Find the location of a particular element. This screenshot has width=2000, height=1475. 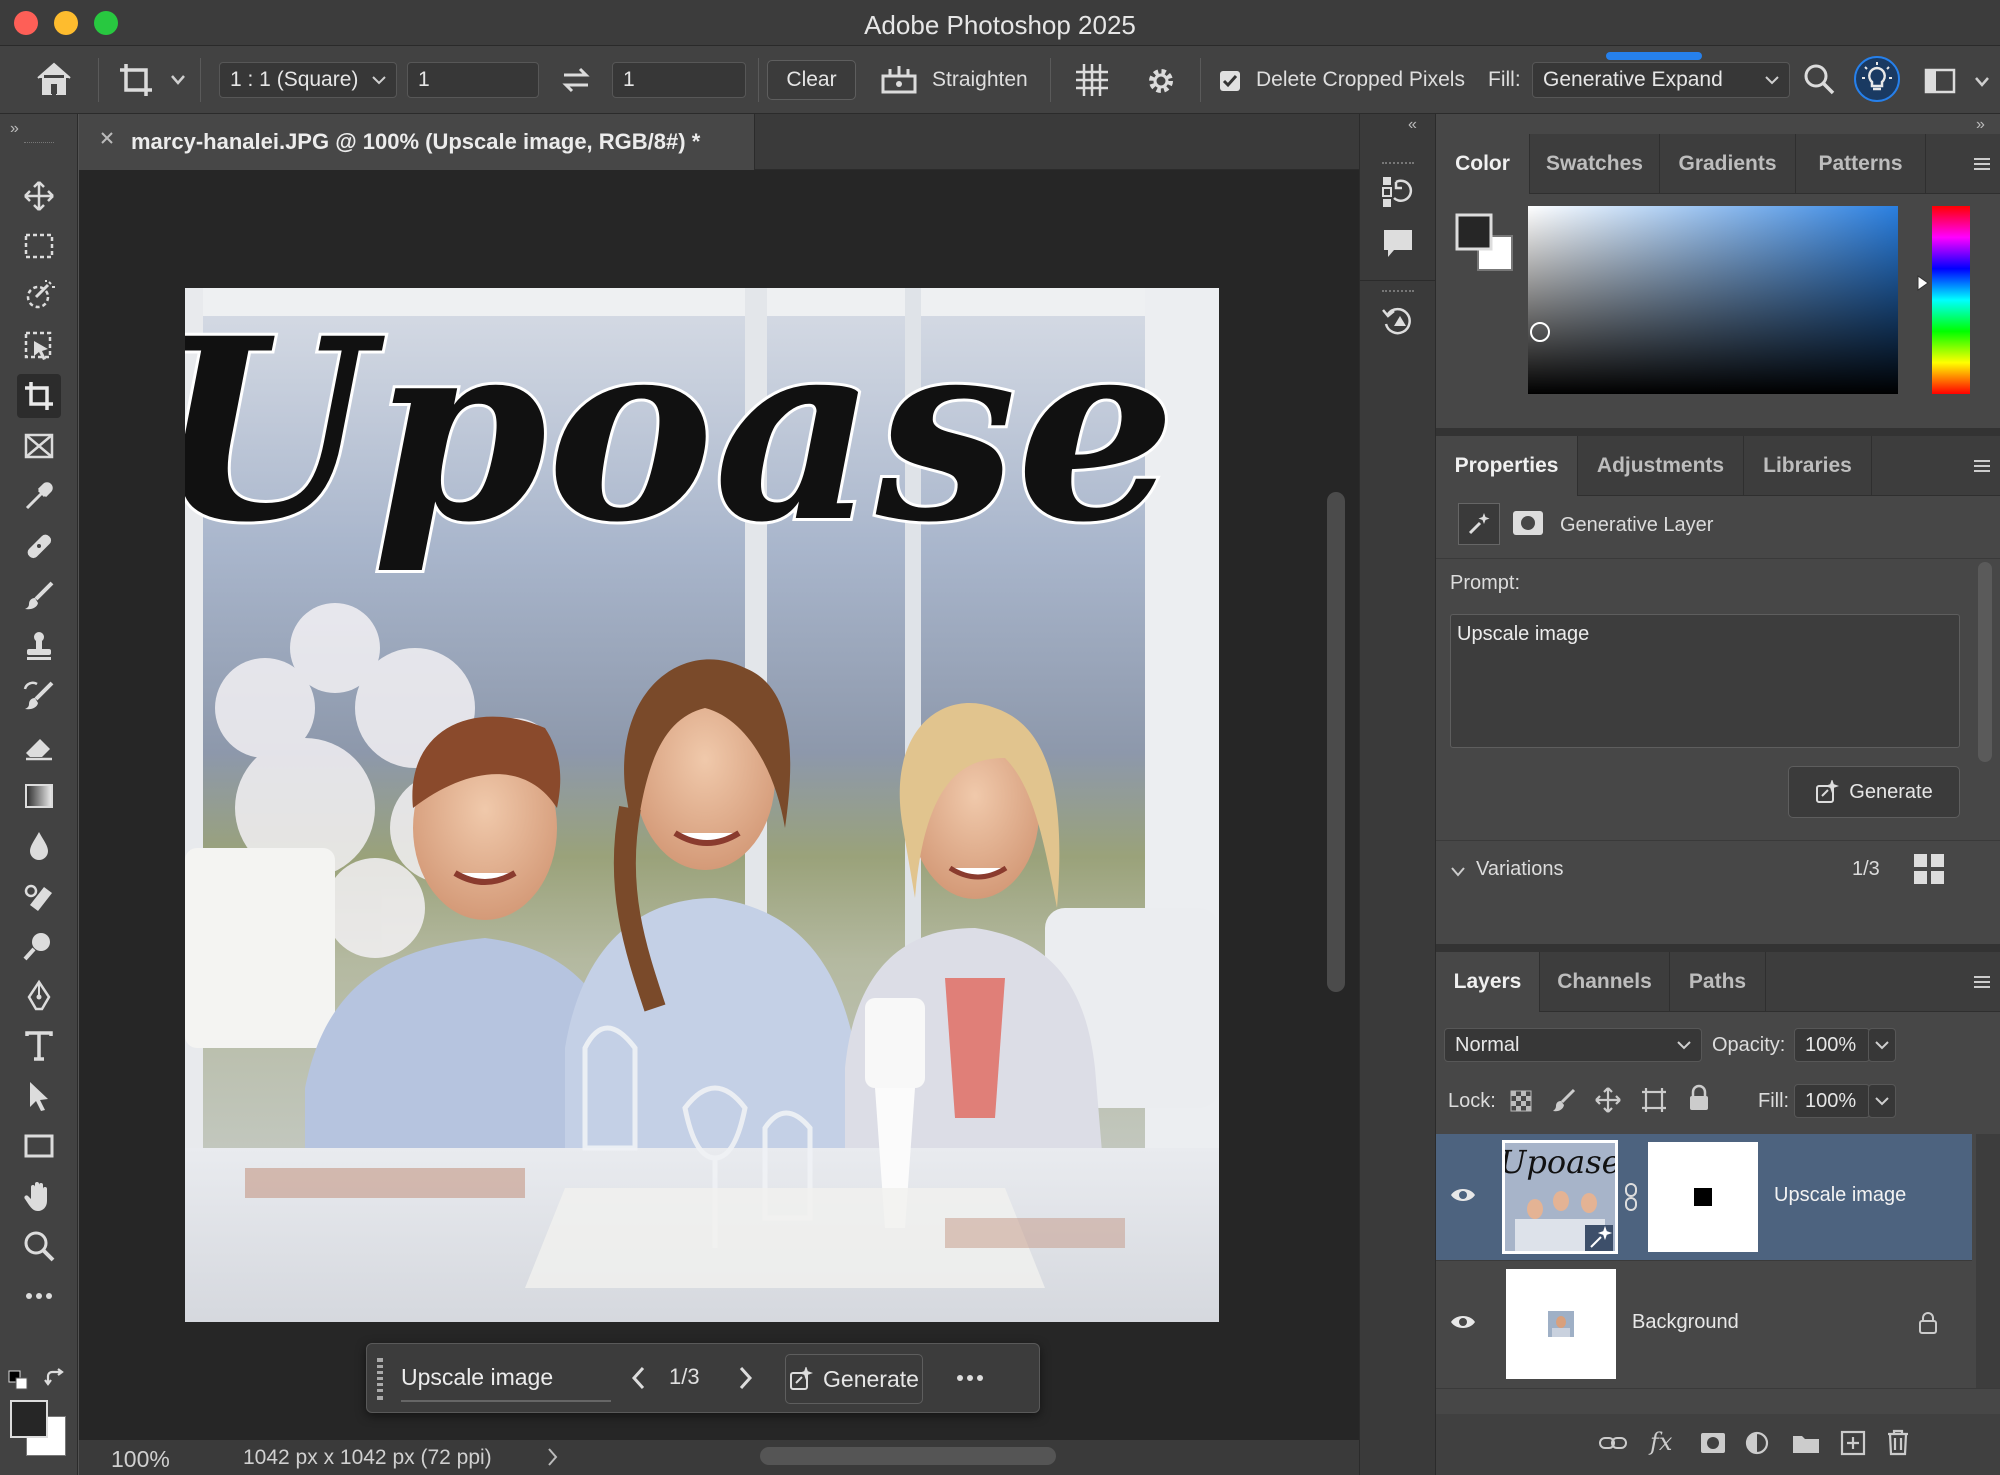

layer-row-upscale-image: Upoase Upscale image is located at coordinates (1704, 1197).